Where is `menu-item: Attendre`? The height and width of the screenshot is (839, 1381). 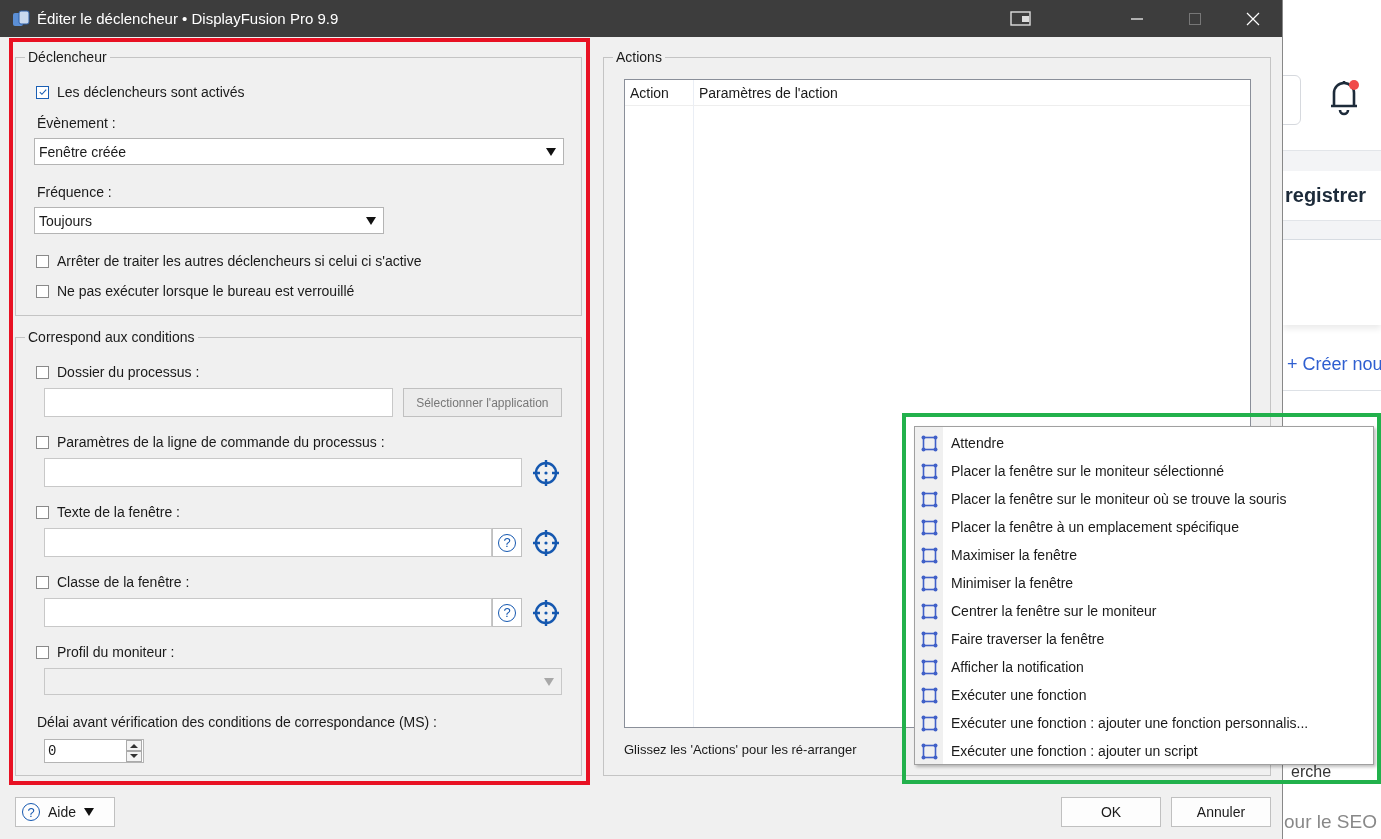 menu-item: Attendre is located at coordinates (977, 443).